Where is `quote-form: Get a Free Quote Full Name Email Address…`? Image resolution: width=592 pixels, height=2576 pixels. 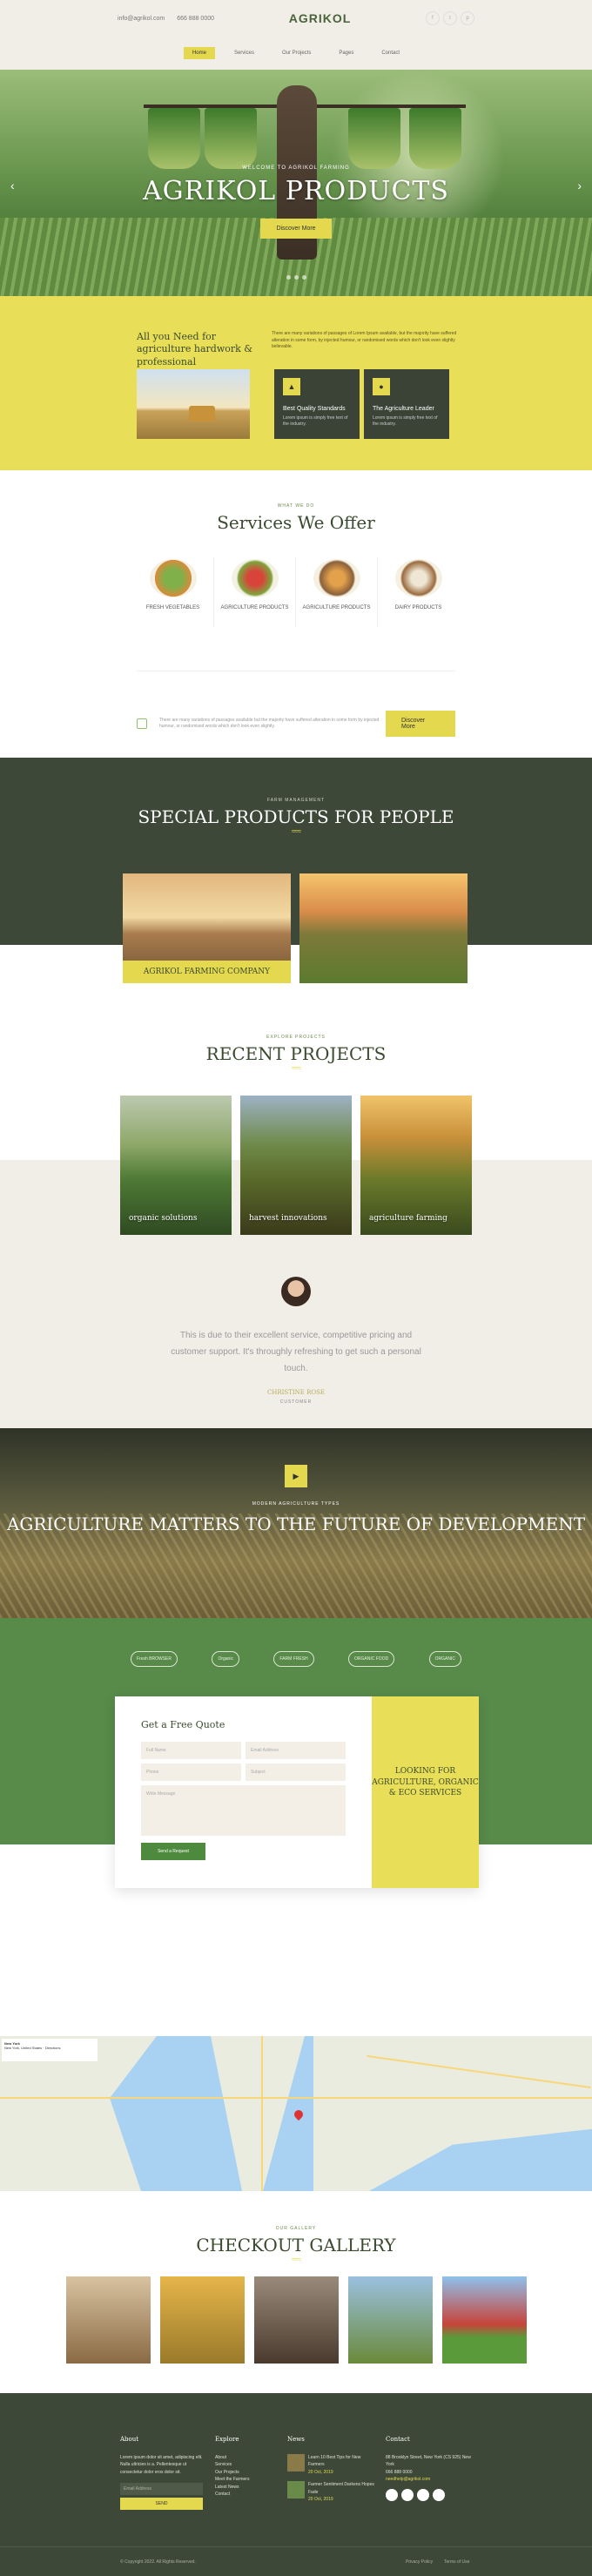 quote-form: Get a Free Quote Full Name Email Address… is located at coordinates (297, 1792).